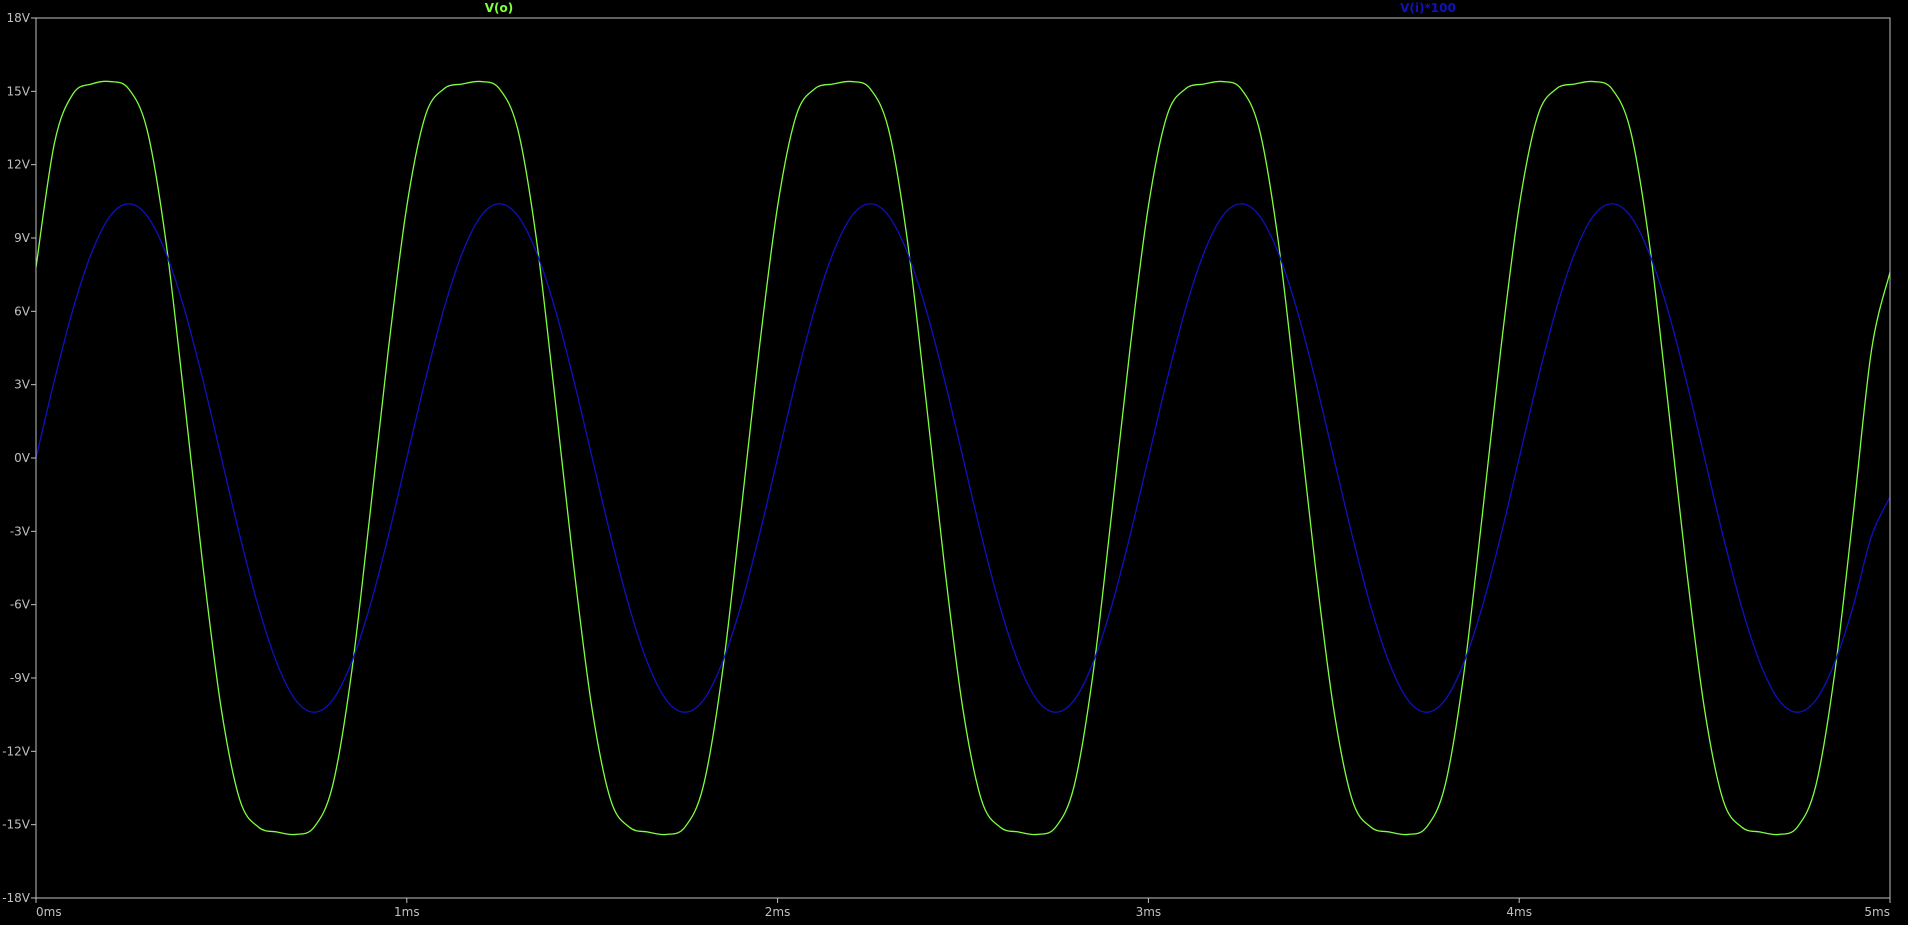 The image size is (1908, 925). I want to click on y-tick-label-18v: -18V, so click(16, 898).